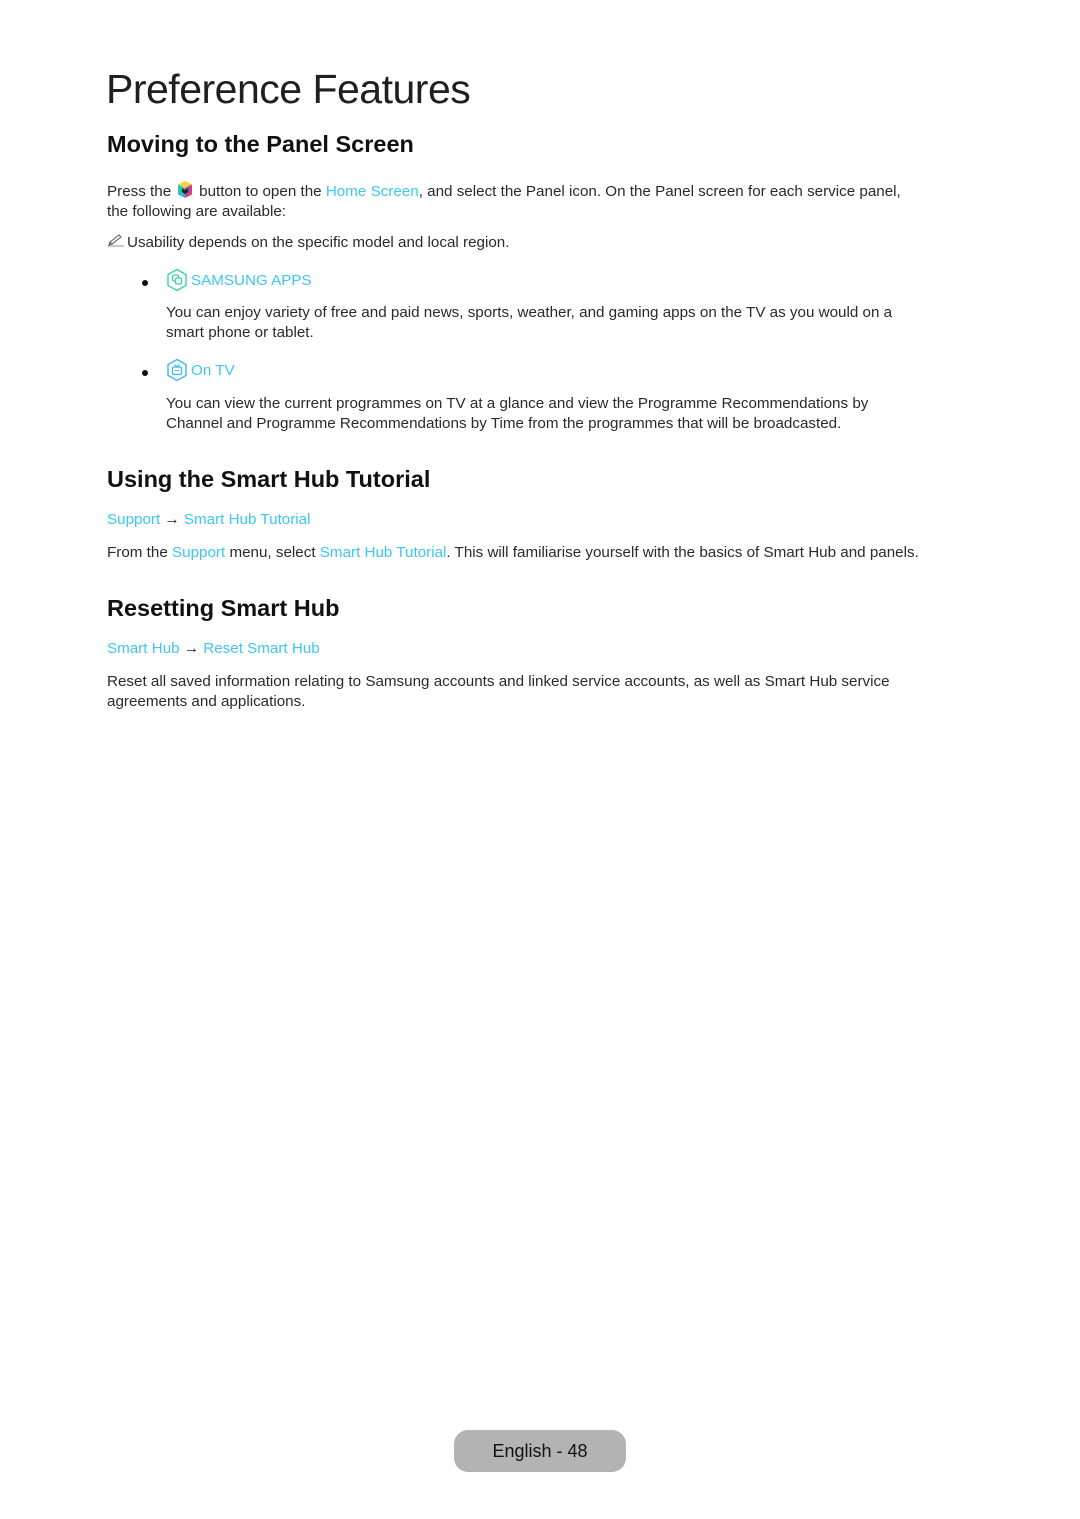 The image size is (1080, 1519). Describe the element at coordinates (185, 189) in the screenshot. I see `smart-hub-button-icon` at that location.